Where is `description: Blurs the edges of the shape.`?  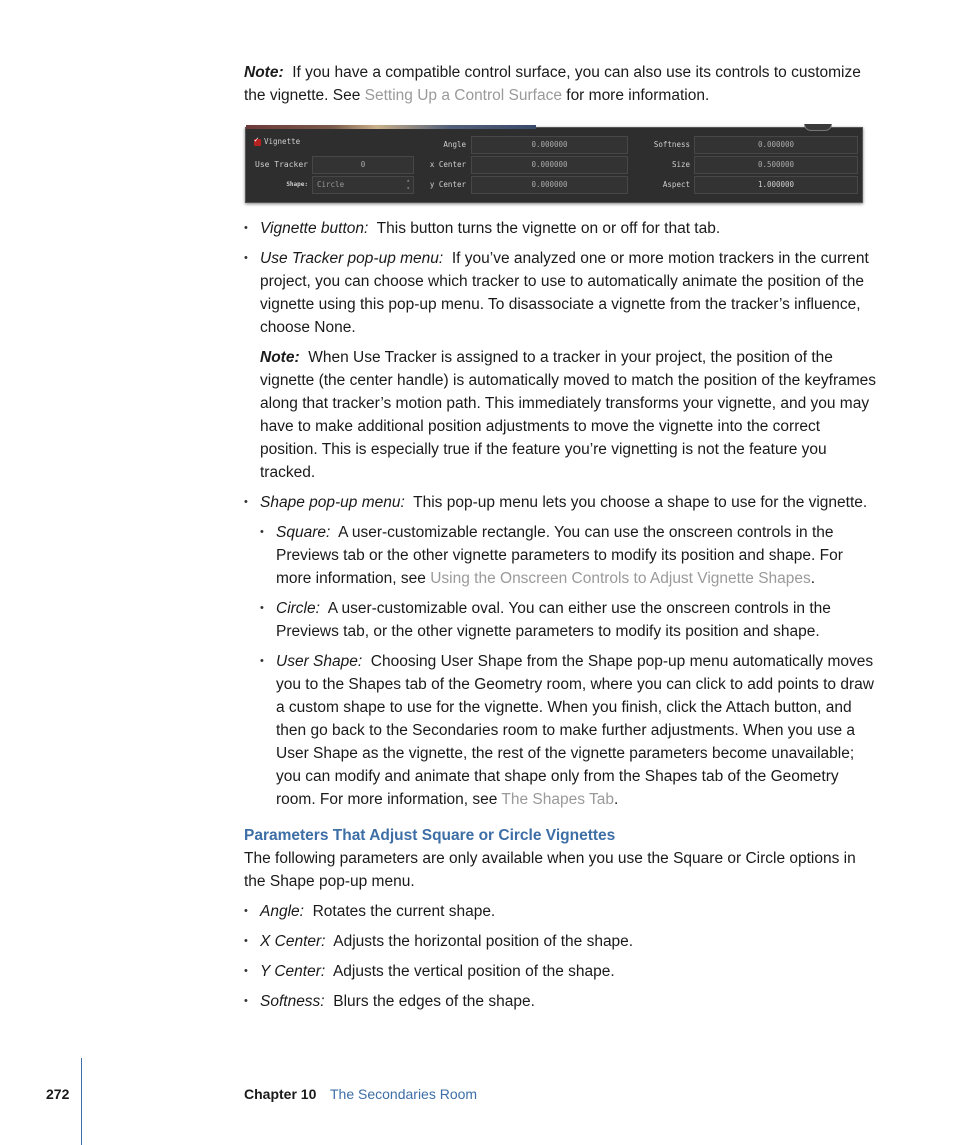 description: Blurs the edges of the shape. is located at coordinates (434, 1001).